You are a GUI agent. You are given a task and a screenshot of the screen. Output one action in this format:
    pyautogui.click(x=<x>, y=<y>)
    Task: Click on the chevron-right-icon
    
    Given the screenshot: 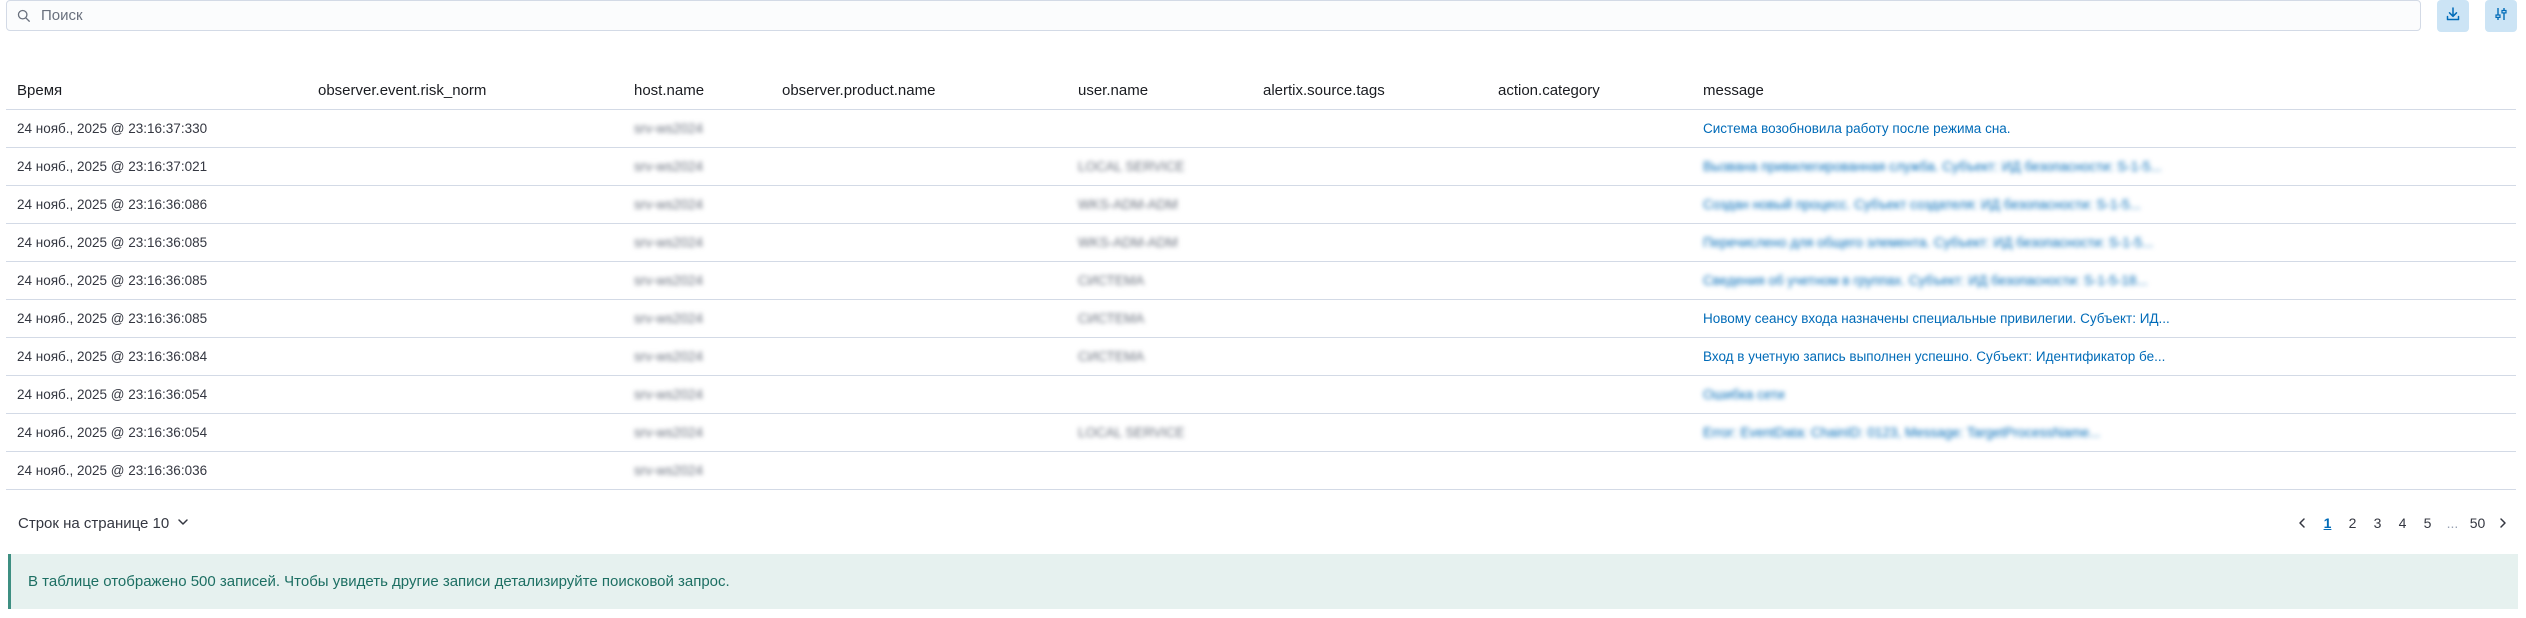 What is the action you would take?
    pyautogui.click(x=2503, y=523)
    